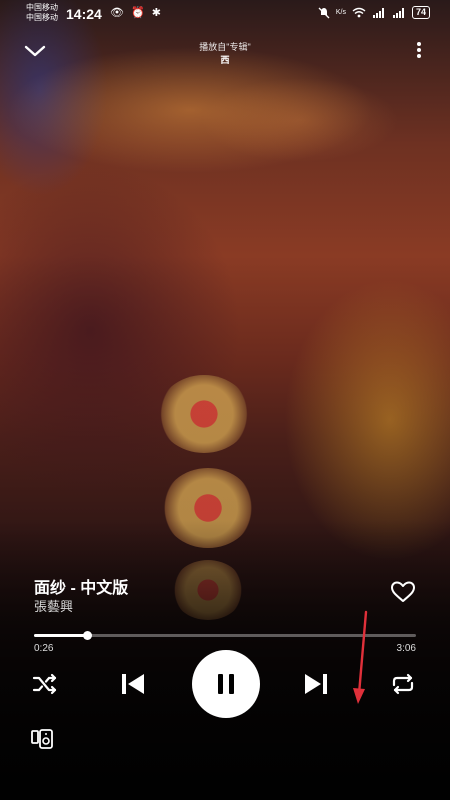 The height and width of the screenshot is (800, 450). What do you see at coordinates (324, 12) in the screenshot?
I see `mute-icon` at bounding box center [324, 12].